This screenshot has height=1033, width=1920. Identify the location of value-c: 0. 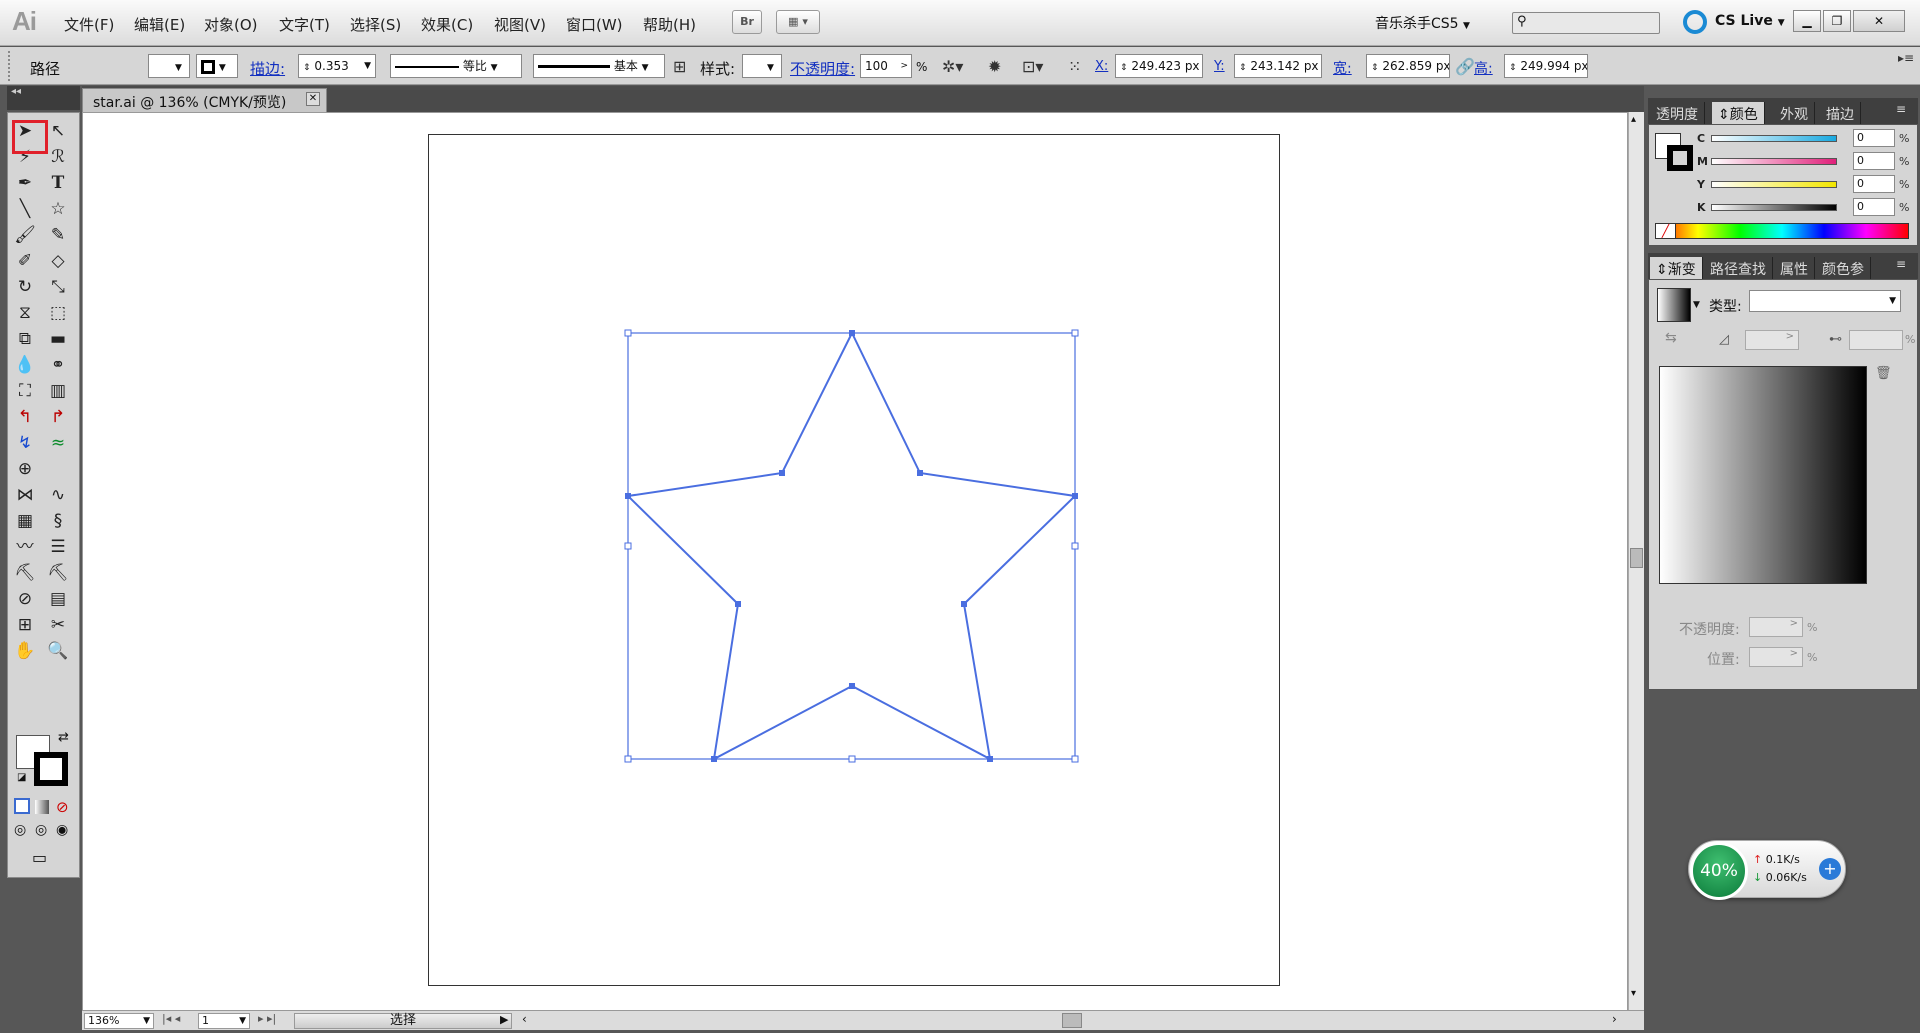
(1874, 138).